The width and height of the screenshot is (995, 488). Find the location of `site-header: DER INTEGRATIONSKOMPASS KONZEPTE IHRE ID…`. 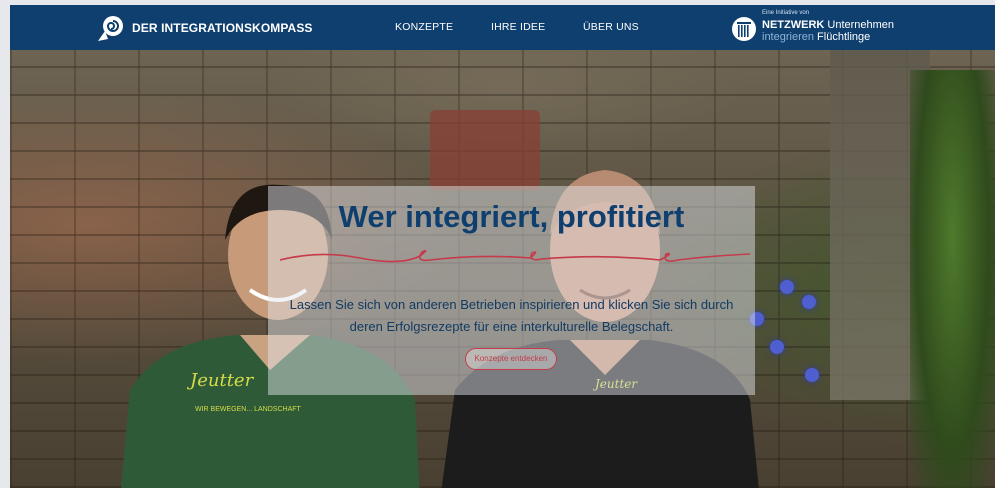

site-header: DER INTEGRATIONSKOMPASS KONZEPTE IHRE ID… is located at coordinates (502, 27).